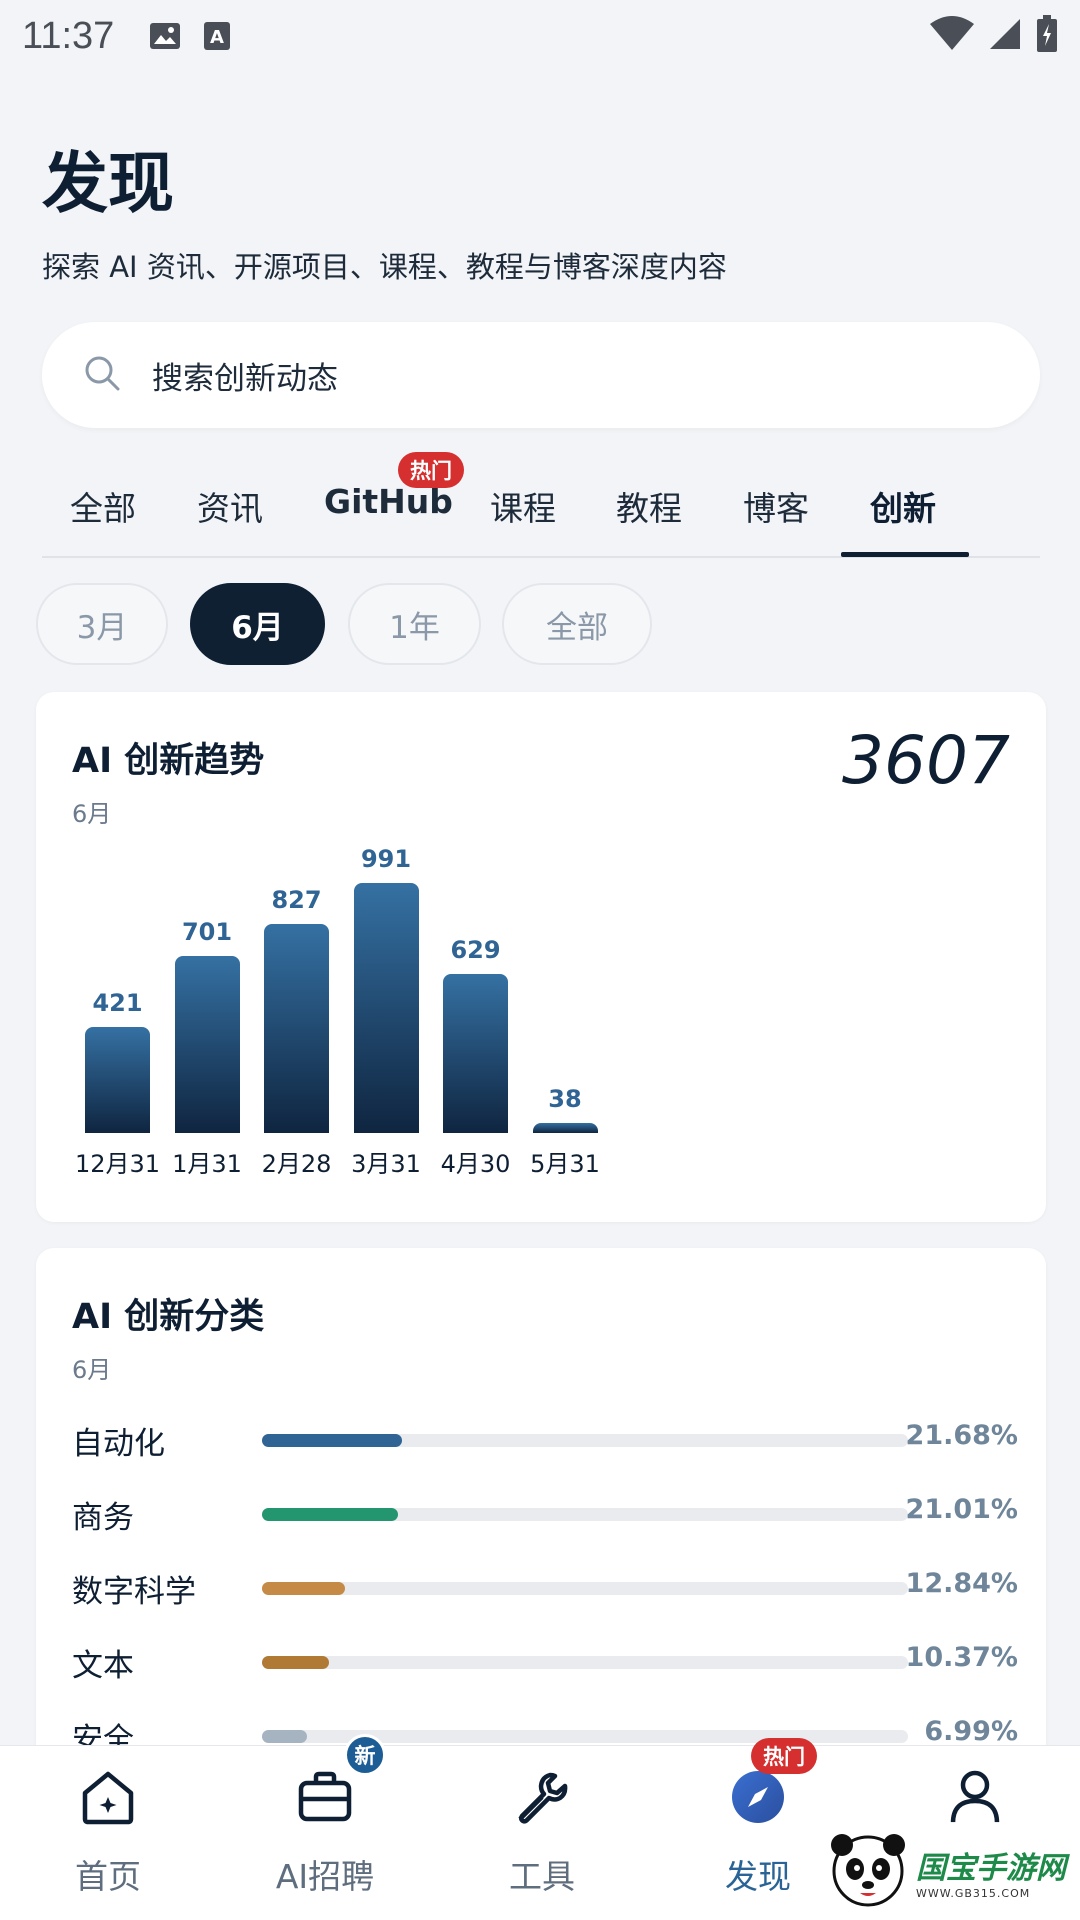 The height and width of the screenshot is (1920, 1080). I want to click on trend-card-period: 6月, so click(92, 814).